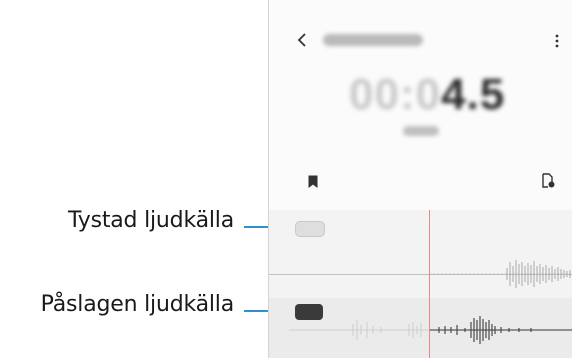  I want to click on bookmark-icon, so click(313, 181).